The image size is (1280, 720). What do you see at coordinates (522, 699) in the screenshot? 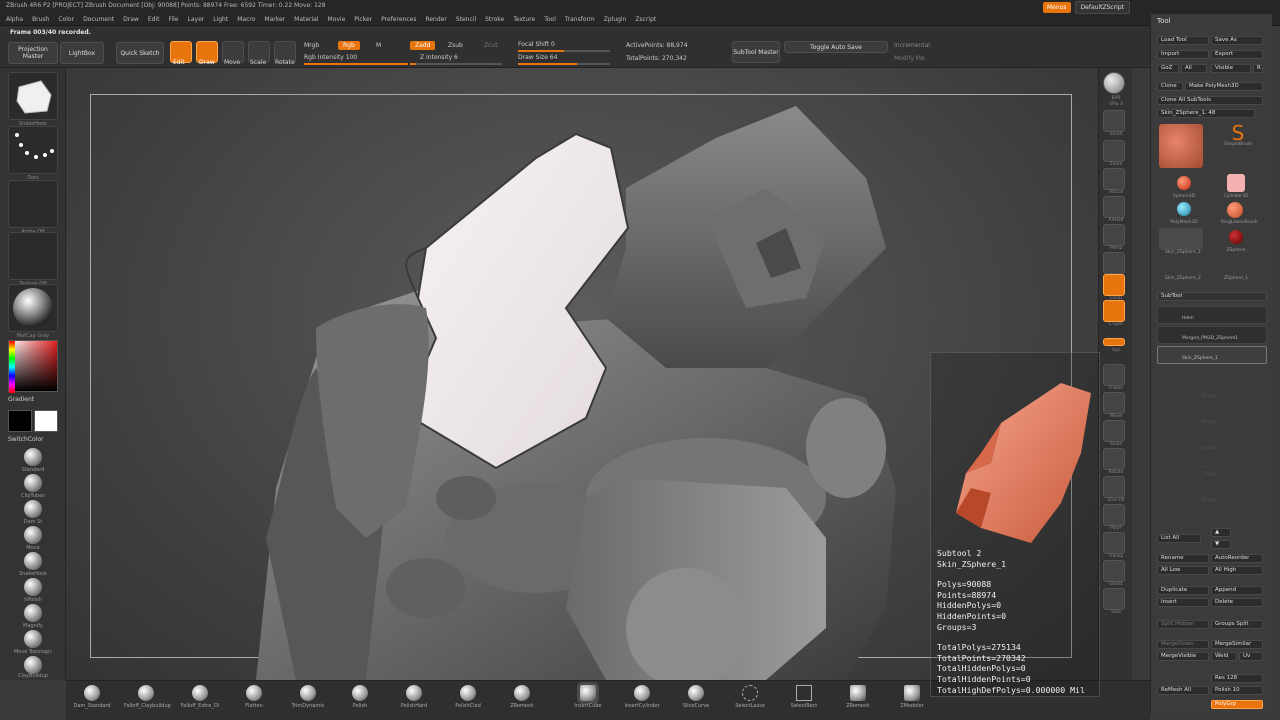
I see `shelf-item: ZRemesh` at bounding box center [522, 699].